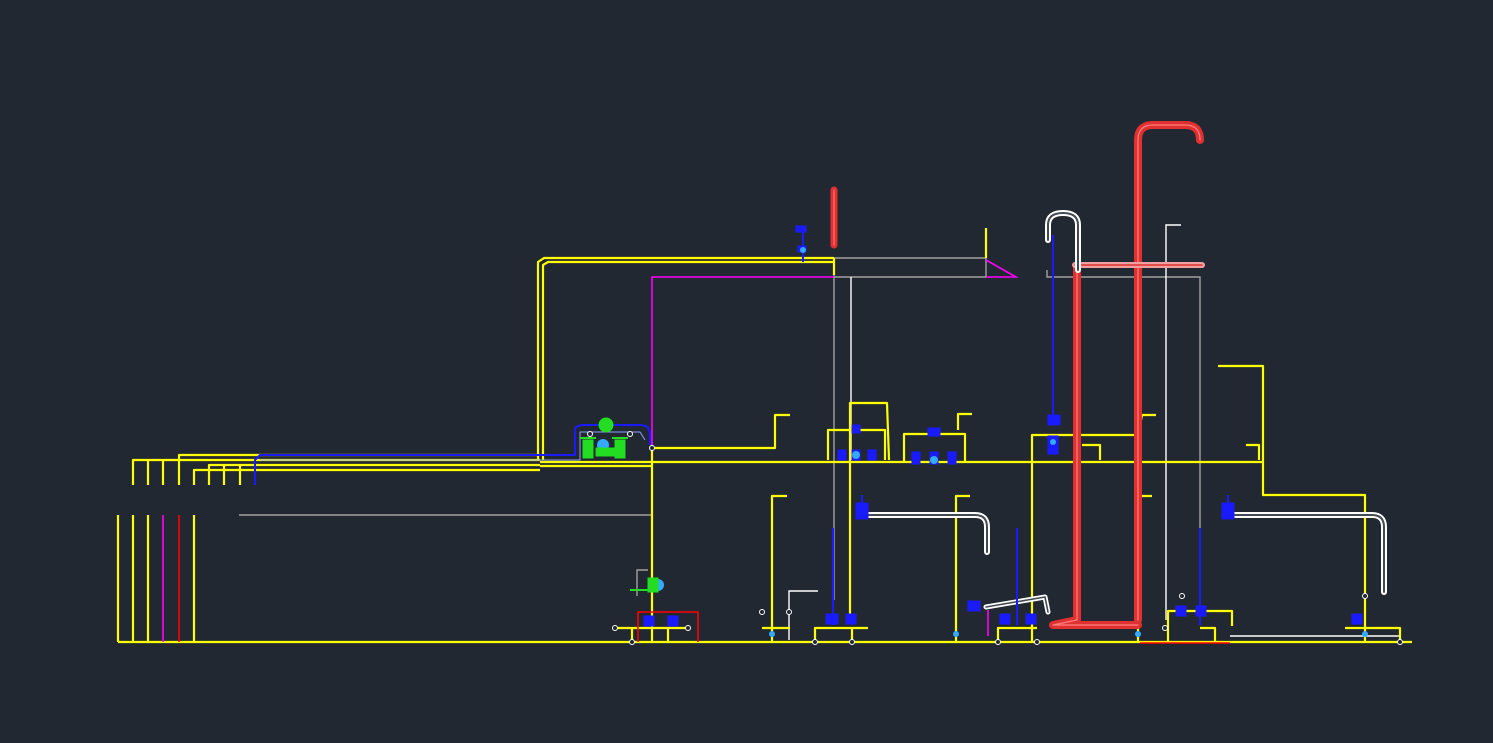  I want to click on magenta-line, so click(742, 360).